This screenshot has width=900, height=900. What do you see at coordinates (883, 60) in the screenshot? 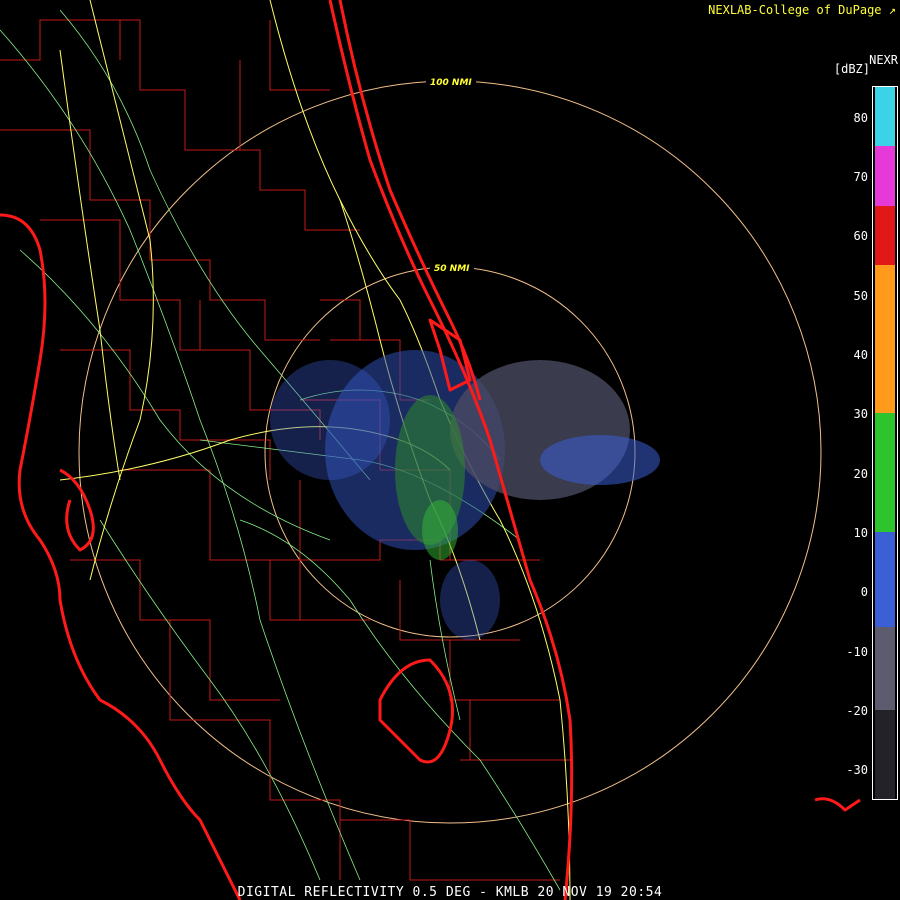
I see `product-label: NEXR` at bounding box center [883, 60].